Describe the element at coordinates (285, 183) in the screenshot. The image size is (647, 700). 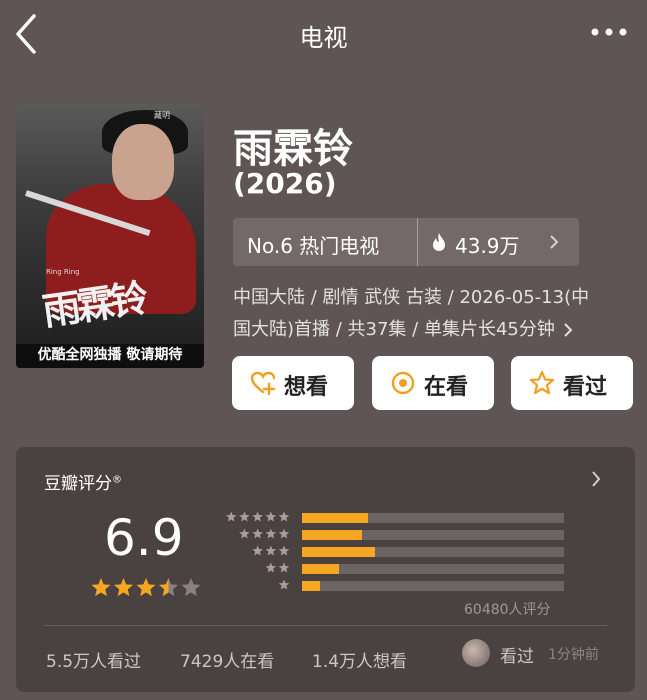
I see `show-year: (2026)` at that location.